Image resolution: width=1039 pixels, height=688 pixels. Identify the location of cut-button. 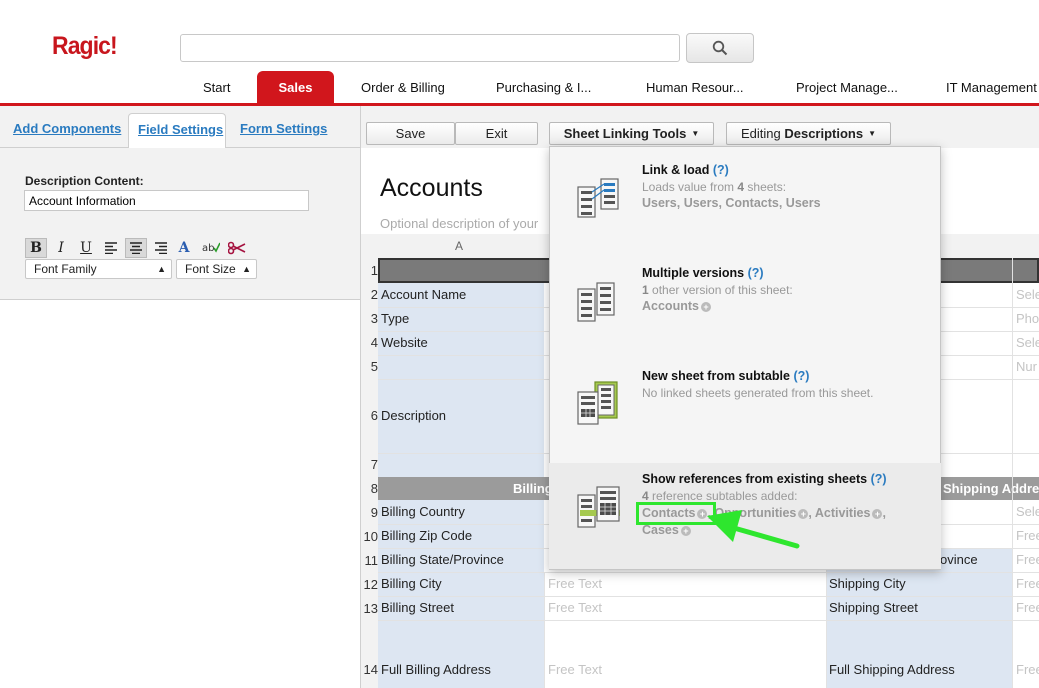
(237, 248).